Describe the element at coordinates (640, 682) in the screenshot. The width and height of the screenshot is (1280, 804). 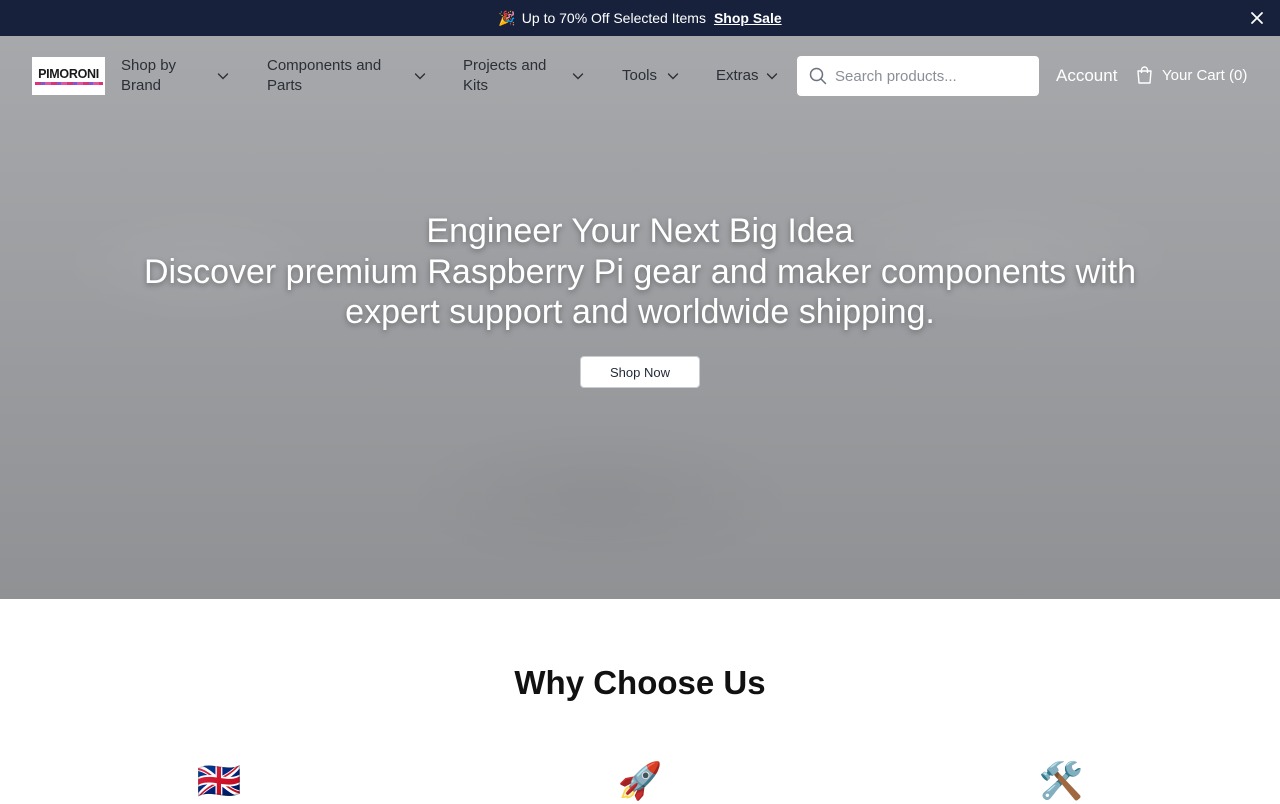
I see `why-choose-us-heading: Why Choose Us` at that location.